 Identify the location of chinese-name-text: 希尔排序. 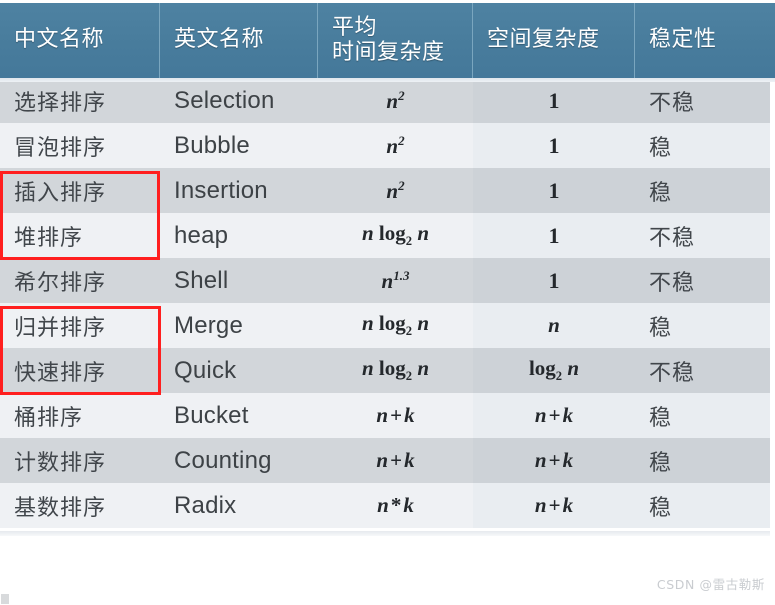
(60, 283).